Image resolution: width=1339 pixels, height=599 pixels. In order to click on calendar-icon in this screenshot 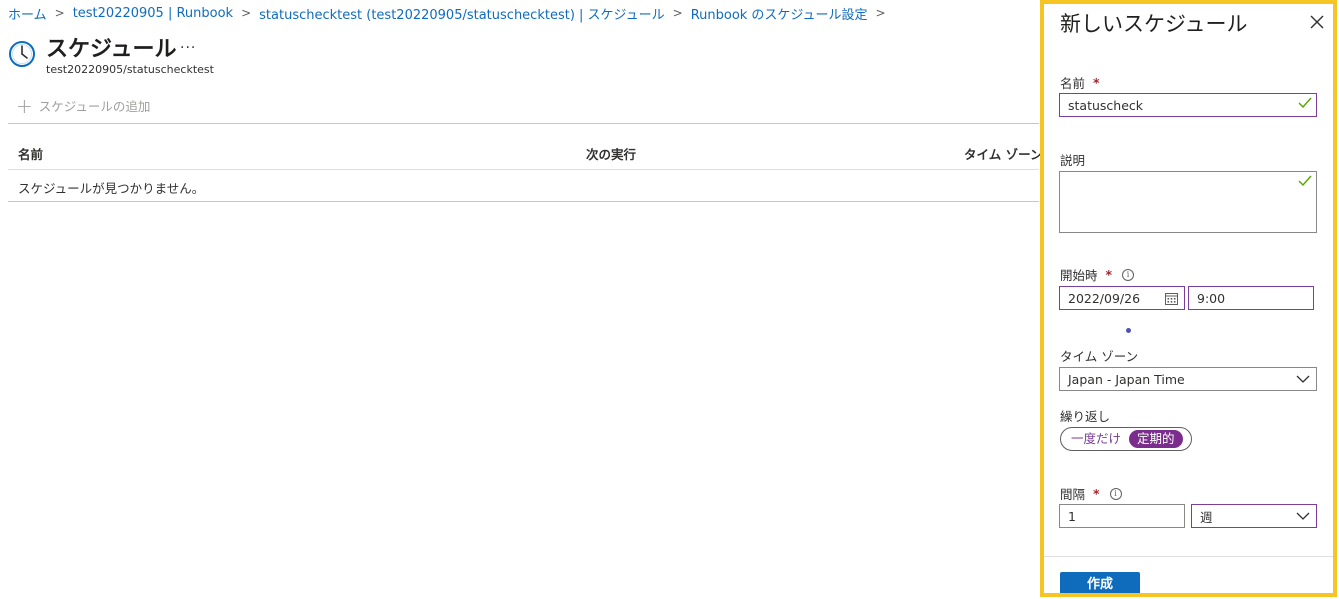, I will do `click(1171, 298)`.